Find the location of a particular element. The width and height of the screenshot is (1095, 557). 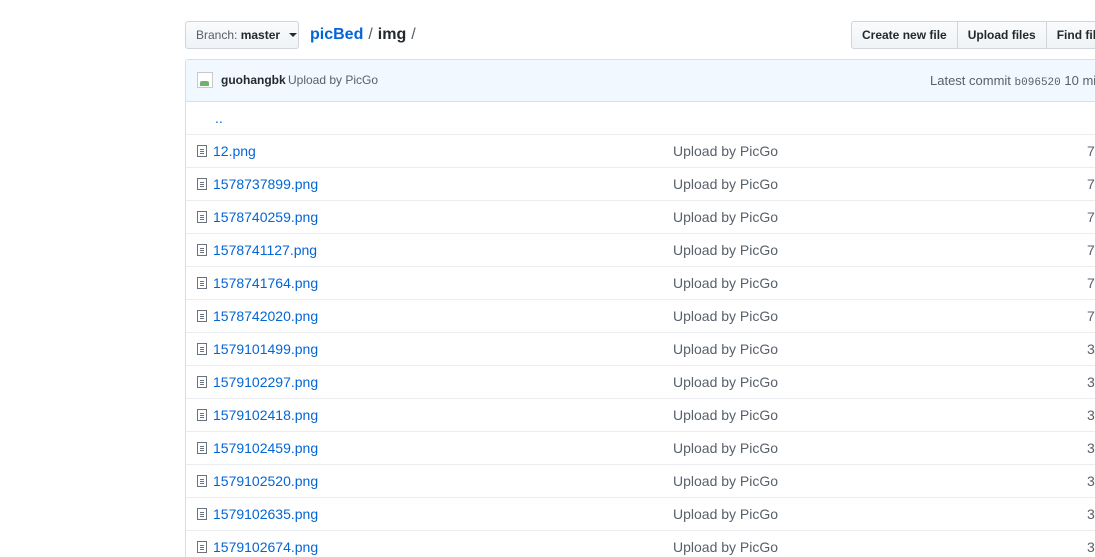

branch-name: master is located at coordinates (260, 35).